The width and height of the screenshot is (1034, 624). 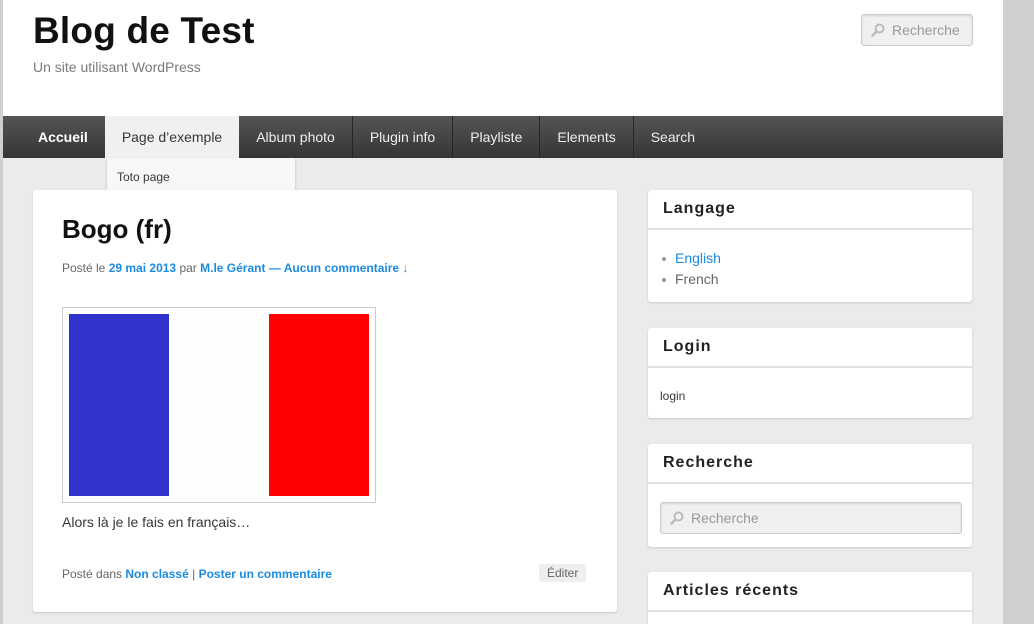 I want to click on widget-recent-title: Articles récents, so click(x=810, y=592).